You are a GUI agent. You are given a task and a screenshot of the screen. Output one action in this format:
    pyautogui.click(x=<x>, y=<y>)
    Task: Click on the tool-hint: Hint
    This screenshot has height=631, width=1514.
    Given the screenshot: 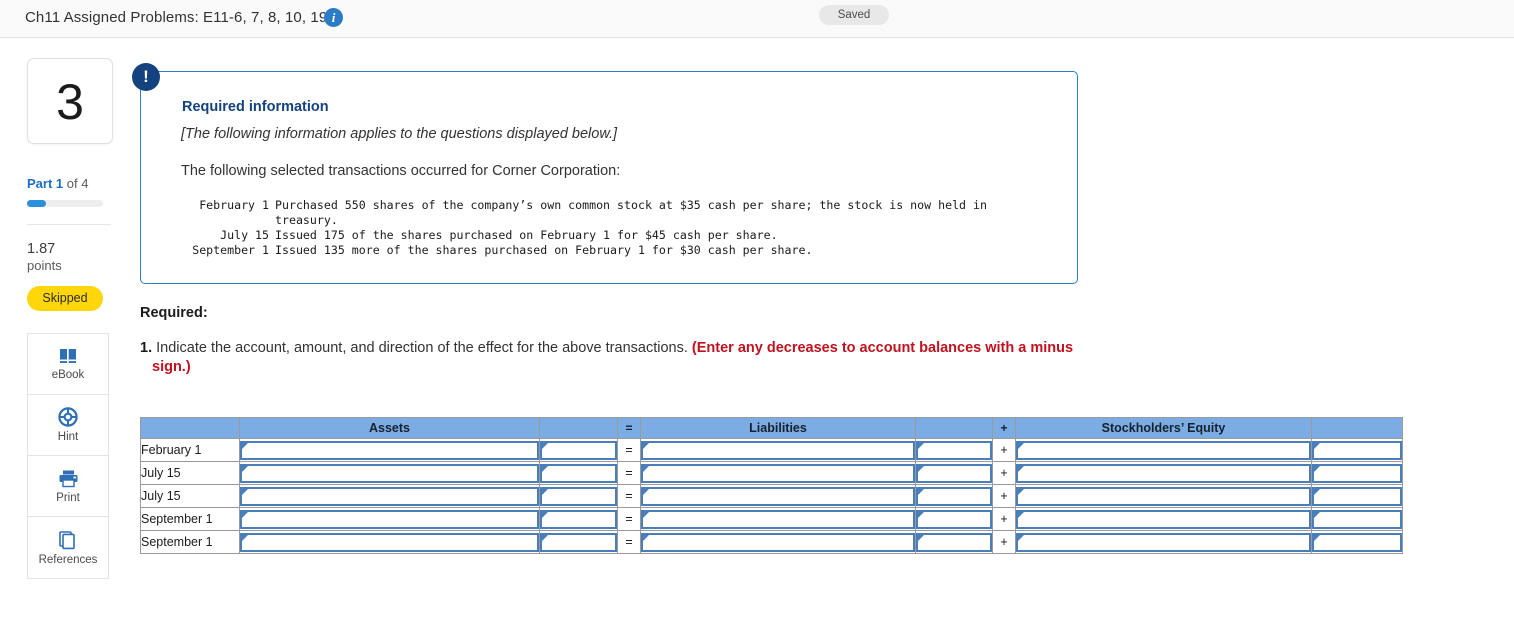 What is the action you would take?
    pyautogui.click(x=68, y=425)
    